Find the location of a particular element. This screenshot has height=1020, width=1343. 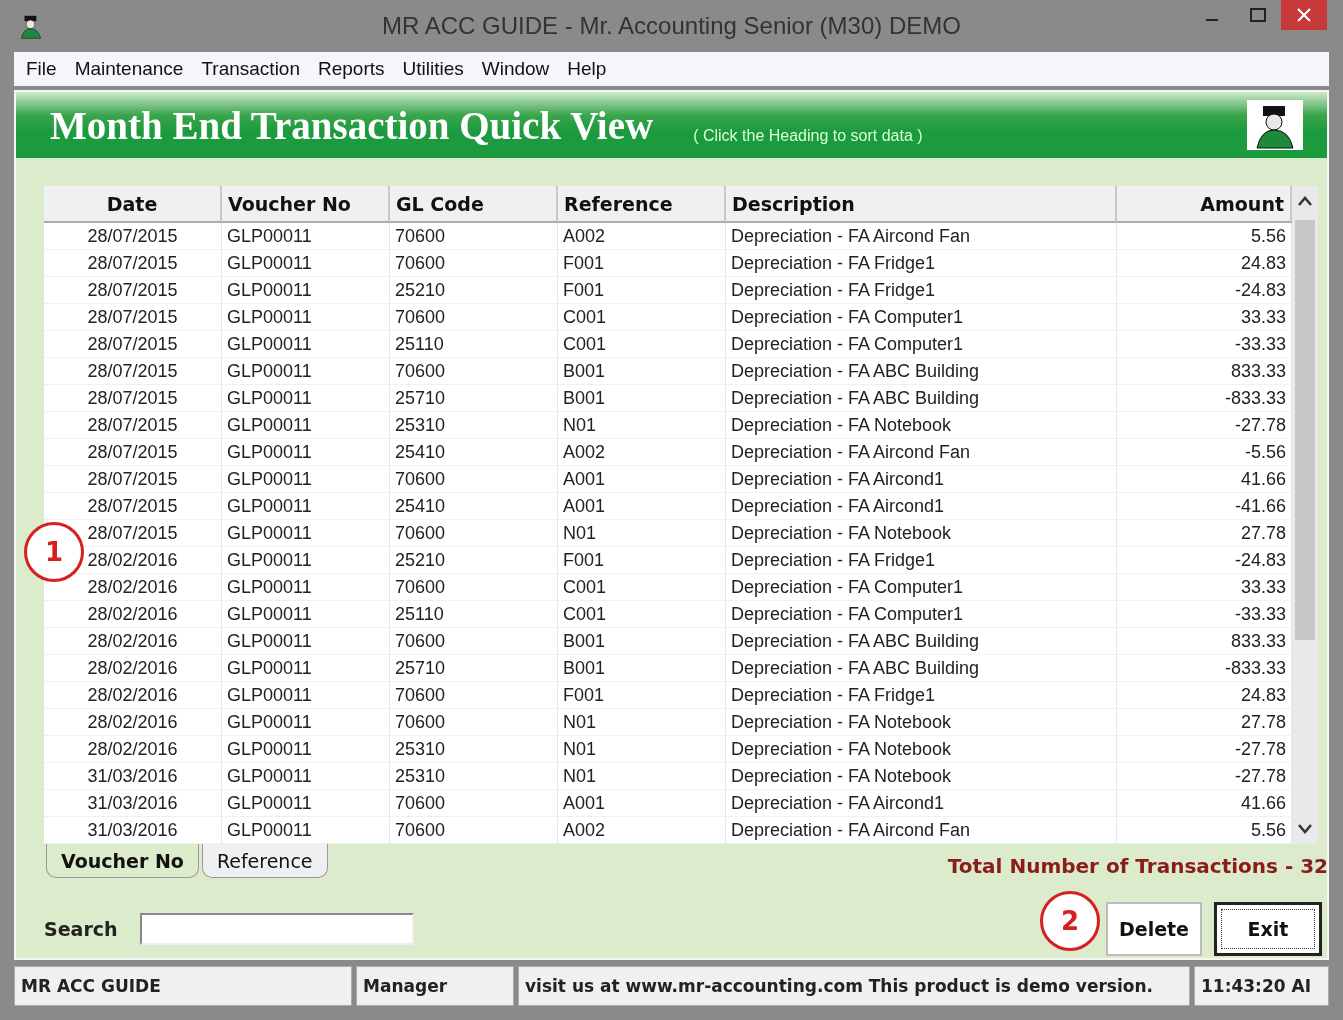

menu-item: Reports is located at coordinates (351, 69).